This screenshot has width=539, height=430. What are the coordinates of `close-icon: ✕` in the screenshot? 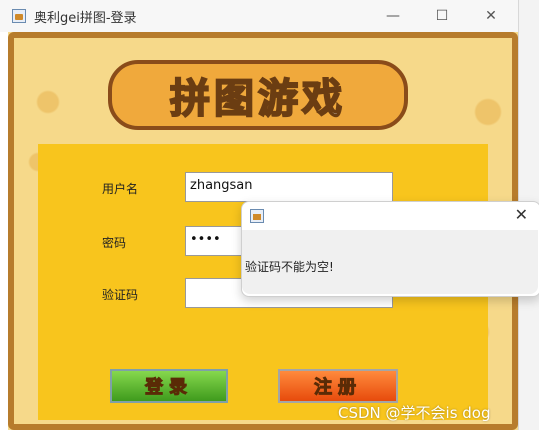 It's located at (491, 16).